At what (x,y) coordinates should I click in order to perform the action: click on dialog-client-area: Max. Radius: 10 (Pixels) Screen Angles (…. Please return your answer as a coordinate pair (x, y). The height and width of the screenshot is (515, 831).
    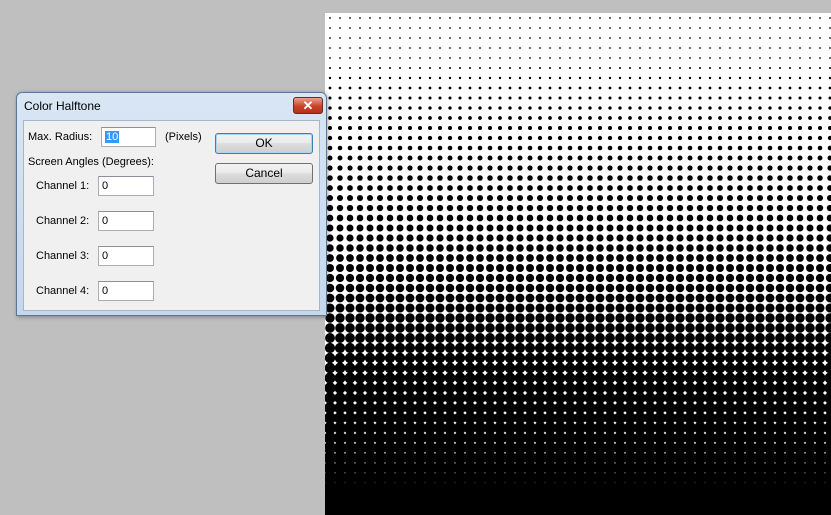
    Looking at the image, I should click on (171, 215).